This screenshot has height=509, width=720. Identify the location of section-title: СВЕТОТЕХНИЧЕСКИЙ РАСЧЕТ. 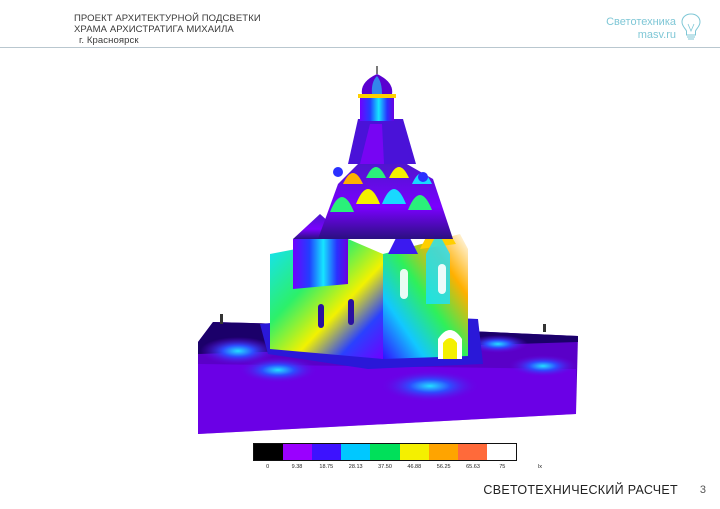
(580, 490).